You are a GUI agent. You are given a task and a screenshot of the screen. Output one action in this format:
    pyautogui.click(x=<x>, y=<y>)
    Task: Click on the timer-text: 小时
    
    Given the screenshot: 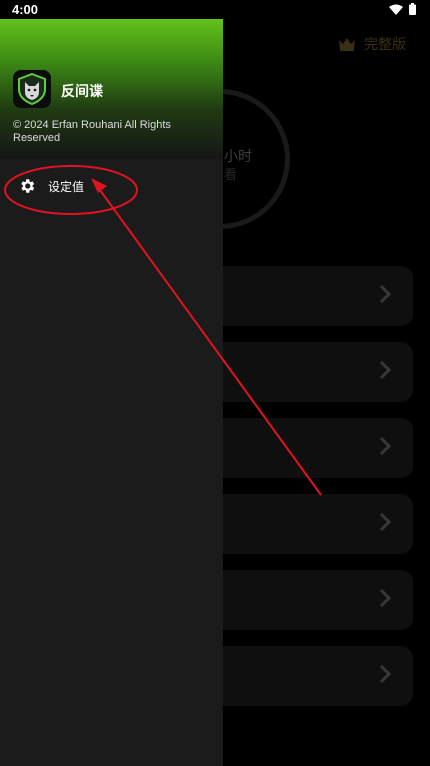 What is the action you would take?
    pyautogui.click(x=238, y=157)
    